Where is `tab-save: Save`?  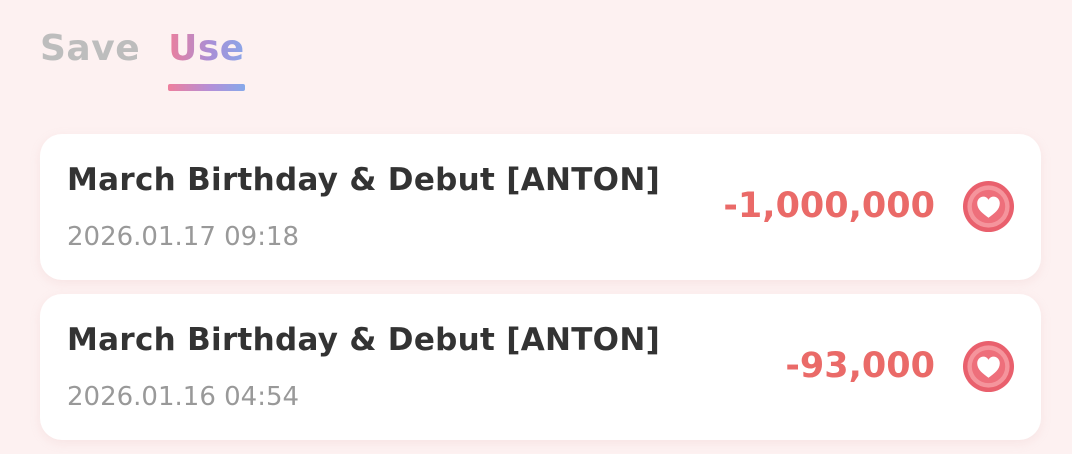
tab-save: Save is located at coordinates (90, 59).